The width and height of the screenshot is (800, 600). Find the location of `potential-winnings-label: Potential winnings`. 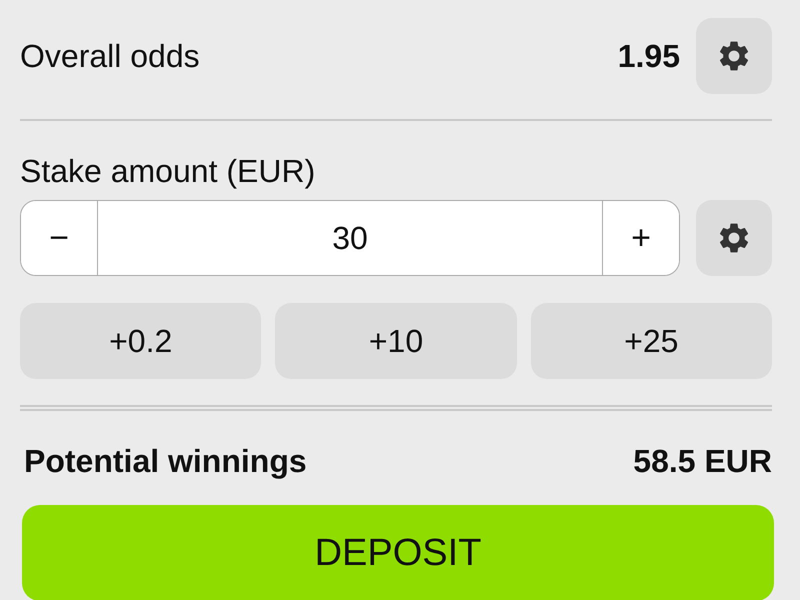

potential-winnings-label: Potential winnings is located at coordinates (165, 461).